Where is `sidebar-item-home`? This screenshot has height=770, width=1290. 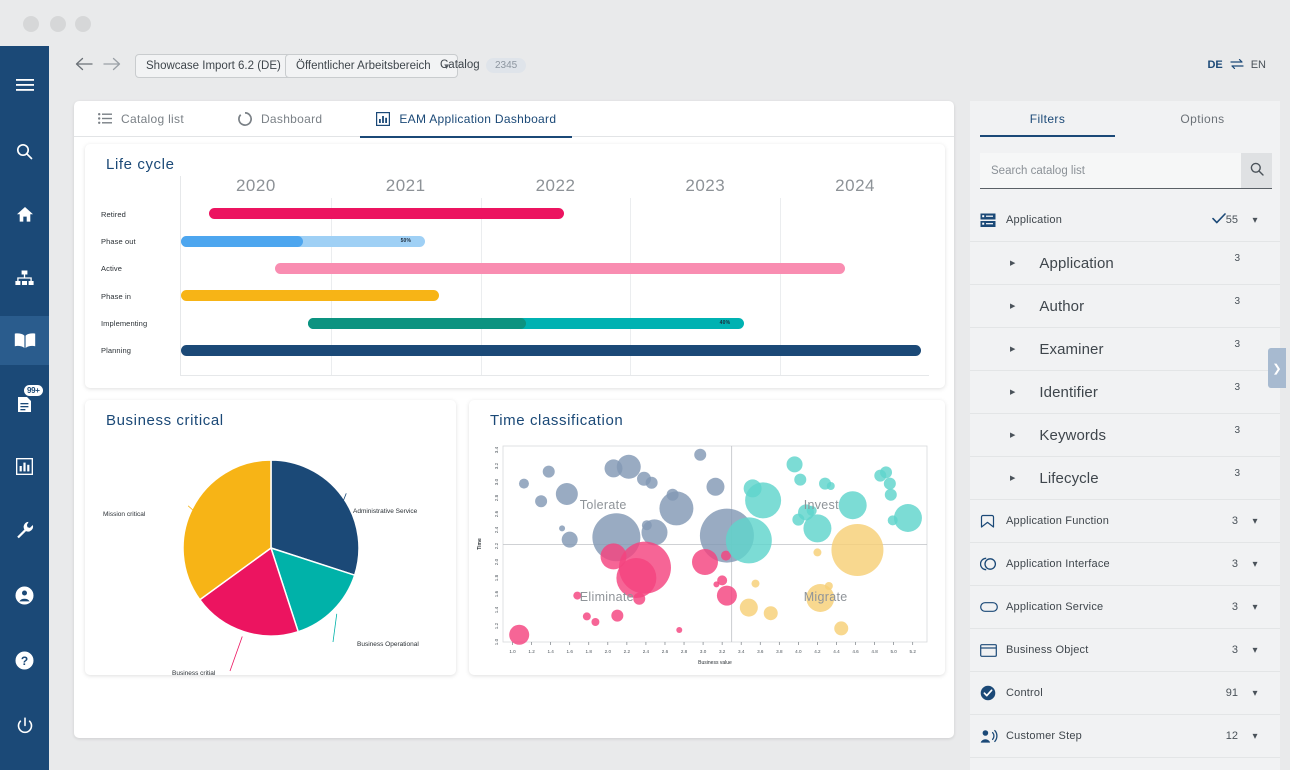
sidebar-item-home is located at coordinates (24, 214).